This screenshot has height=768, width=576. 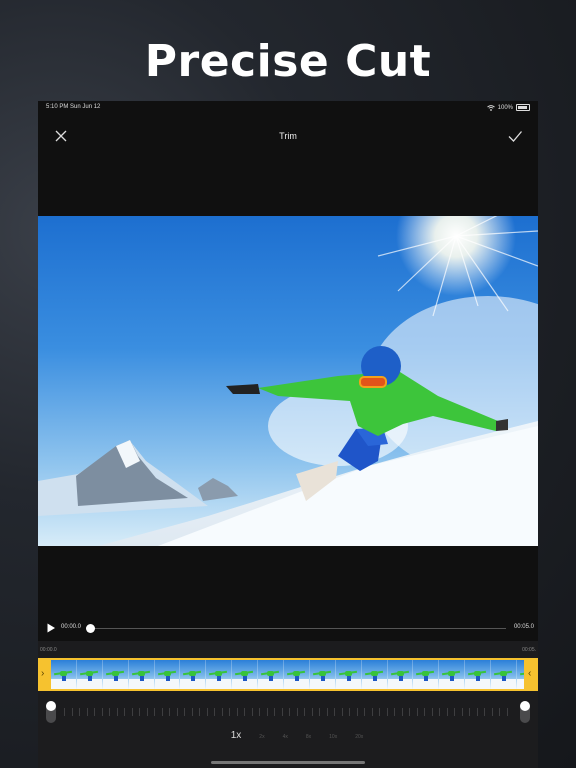 I want to click on checkmark-icon, so click(x=515, y=136).